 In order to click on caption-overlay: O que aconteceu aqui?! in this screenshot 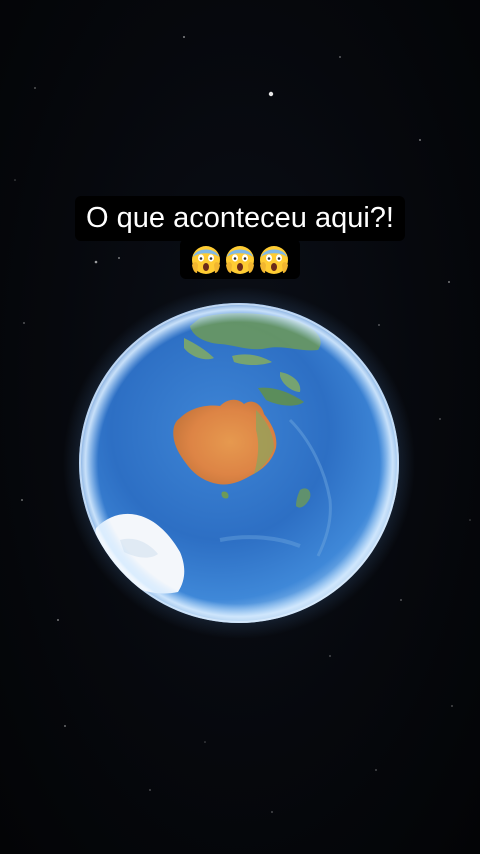, I will do `click(240, 237)`.